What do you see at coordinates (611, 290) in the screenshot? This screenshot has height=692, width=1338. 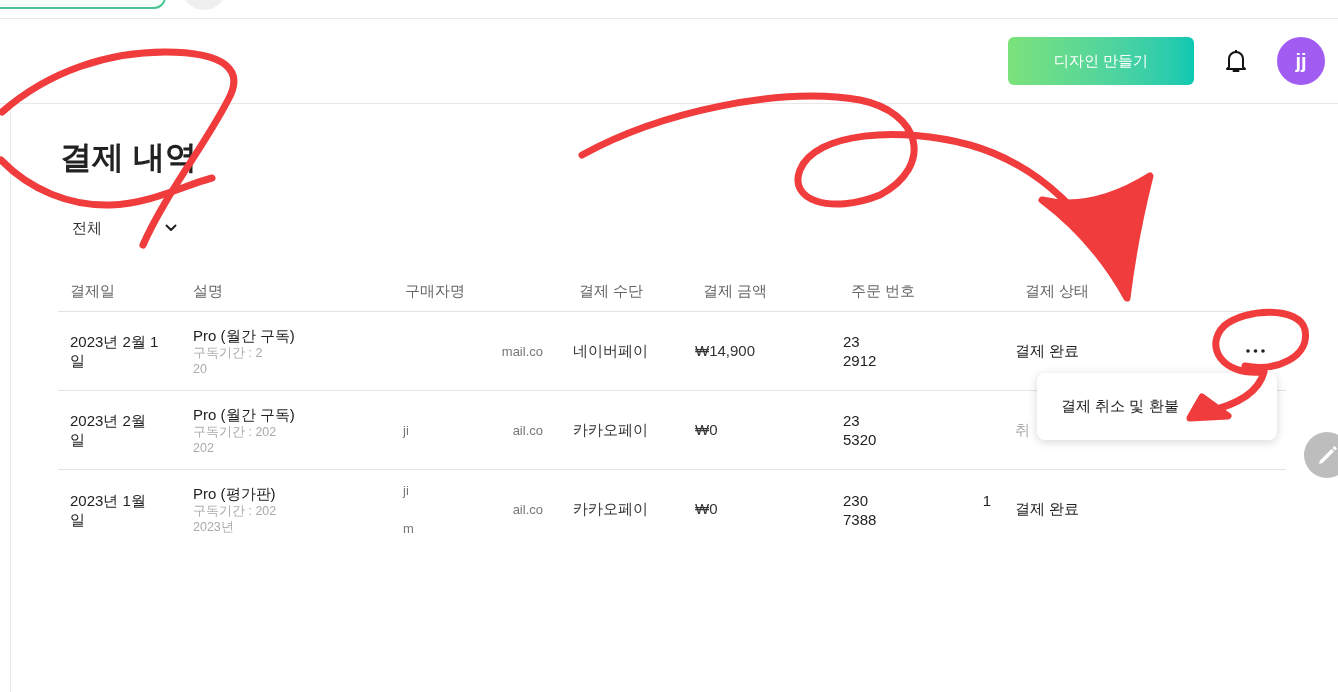 I see `column-header: 결제 수단` at bounding box center [611, 290].